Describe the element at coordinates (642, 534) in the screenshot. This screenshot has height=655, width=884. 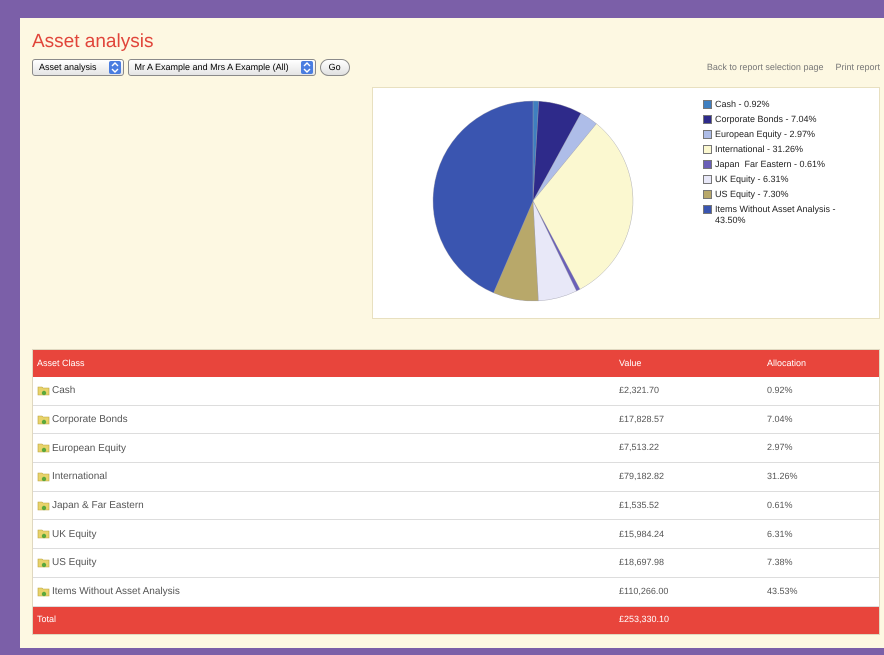
I see `value-cell-text: £15,984.24` at that location.